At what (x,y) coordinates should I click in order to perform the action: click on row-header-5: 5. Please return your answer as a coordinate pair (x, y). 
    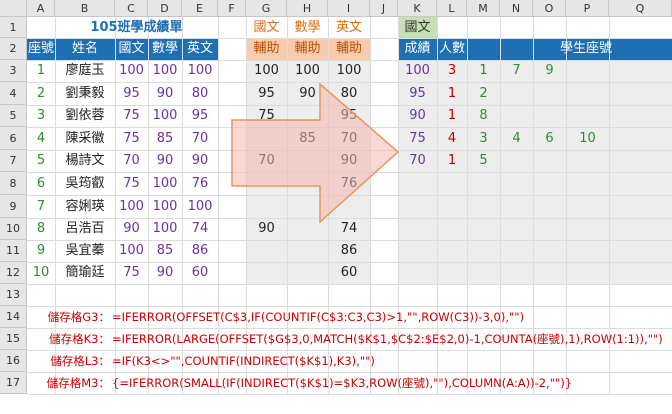
    Looking at the image, I should click on (13, 116).